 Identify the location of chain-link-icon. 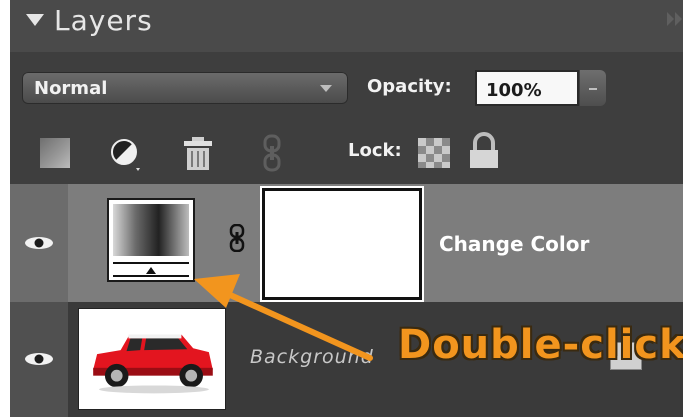
(237, 238).